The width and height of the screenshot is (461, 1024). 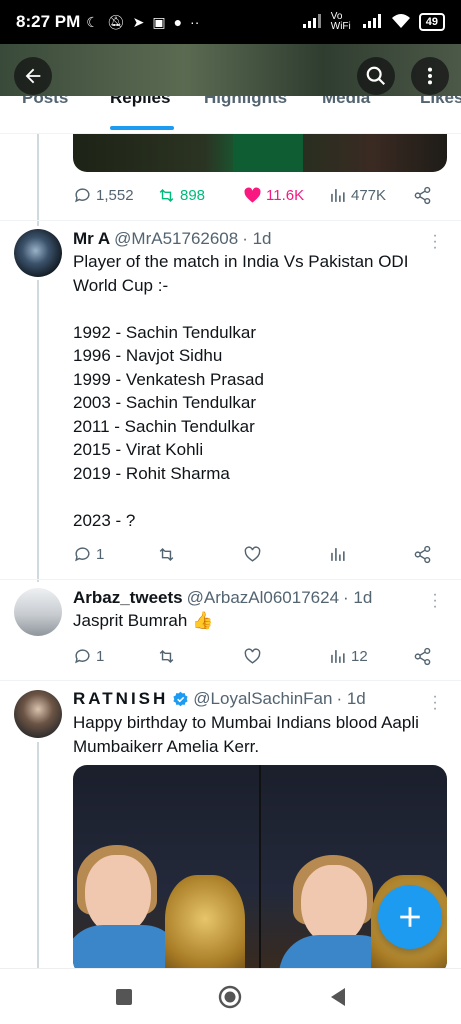 I want to click on moon-icon: ☾, so click(x=92, y=21).